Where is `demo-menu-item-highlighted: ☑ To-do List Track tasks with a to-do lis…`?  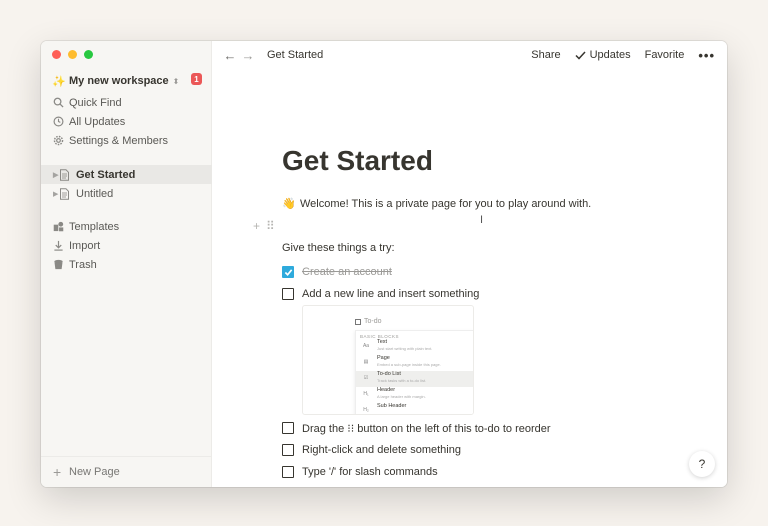
demo-menu-item-highlighted: ☑ To-do List Track tasks with a to-do lis… is located at coordinates (414, 379).